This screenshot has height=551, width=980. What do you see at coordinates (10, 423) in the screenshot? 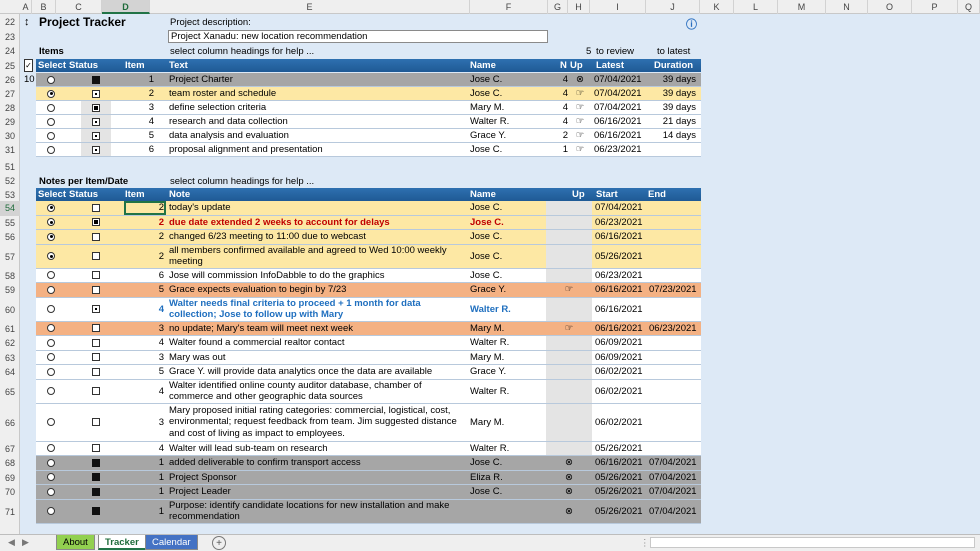
I see `row-header: 66` at bounding box center [10, 423].